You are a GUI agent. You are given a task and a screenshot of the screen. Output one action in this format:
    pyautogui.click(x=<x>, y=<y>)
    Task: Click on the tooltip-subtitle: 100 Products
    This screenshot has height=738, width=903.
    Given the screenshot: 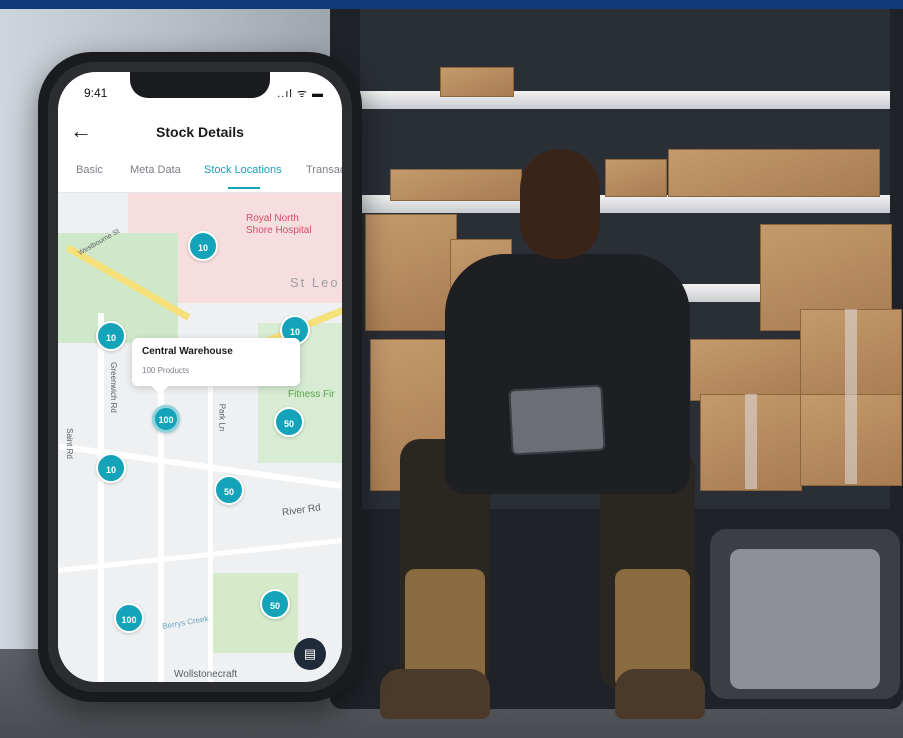 What is the action you would take?
    pyautogui.click(x=166, y=370)
    